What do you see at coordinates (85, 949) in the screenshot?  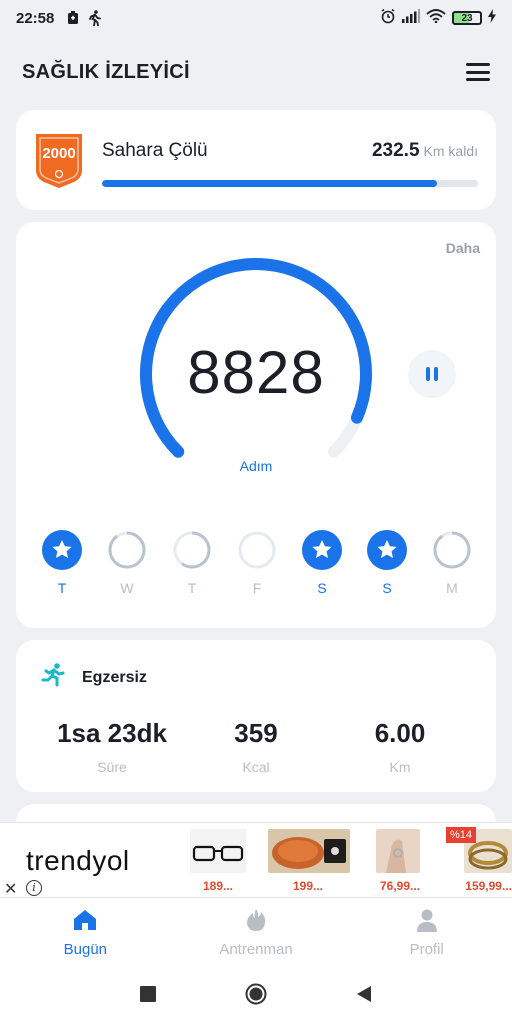 I see `tab-label: Bugün` at bounding box center [85, 949].